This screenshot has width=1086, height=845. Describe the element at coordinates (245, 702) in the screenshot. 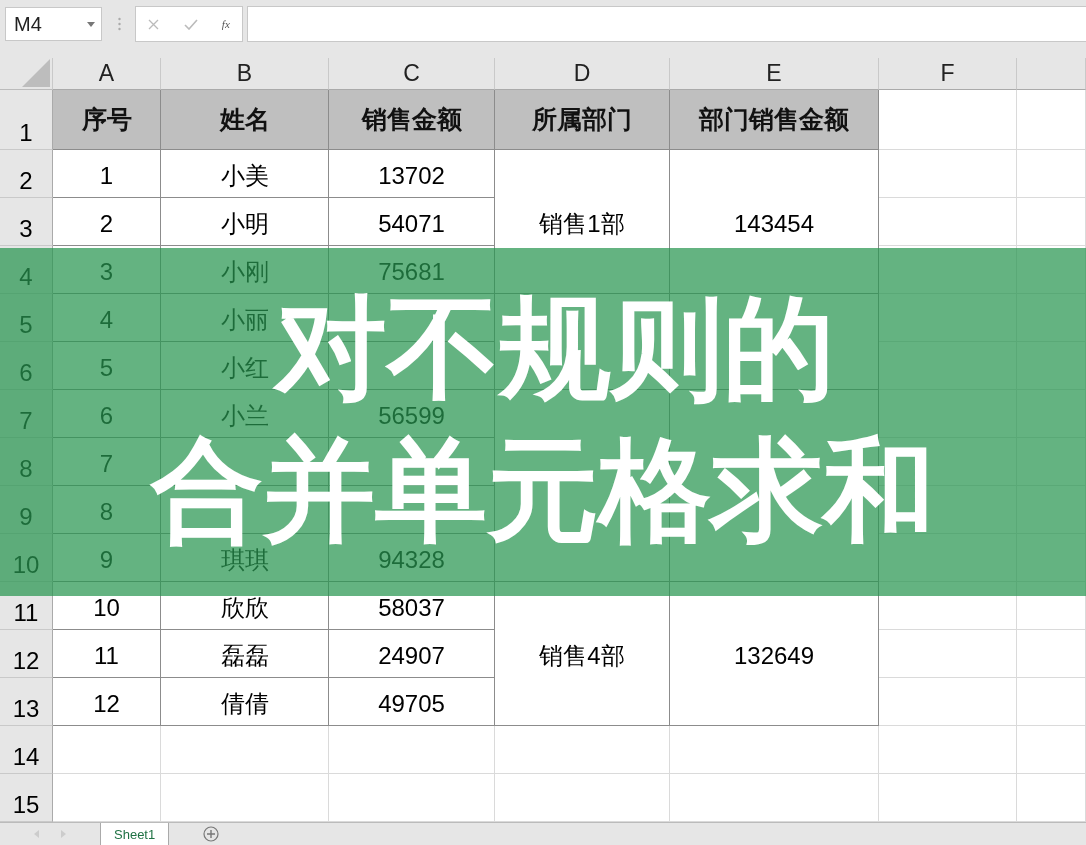

I see `table-cell: 倩倩` at that location.